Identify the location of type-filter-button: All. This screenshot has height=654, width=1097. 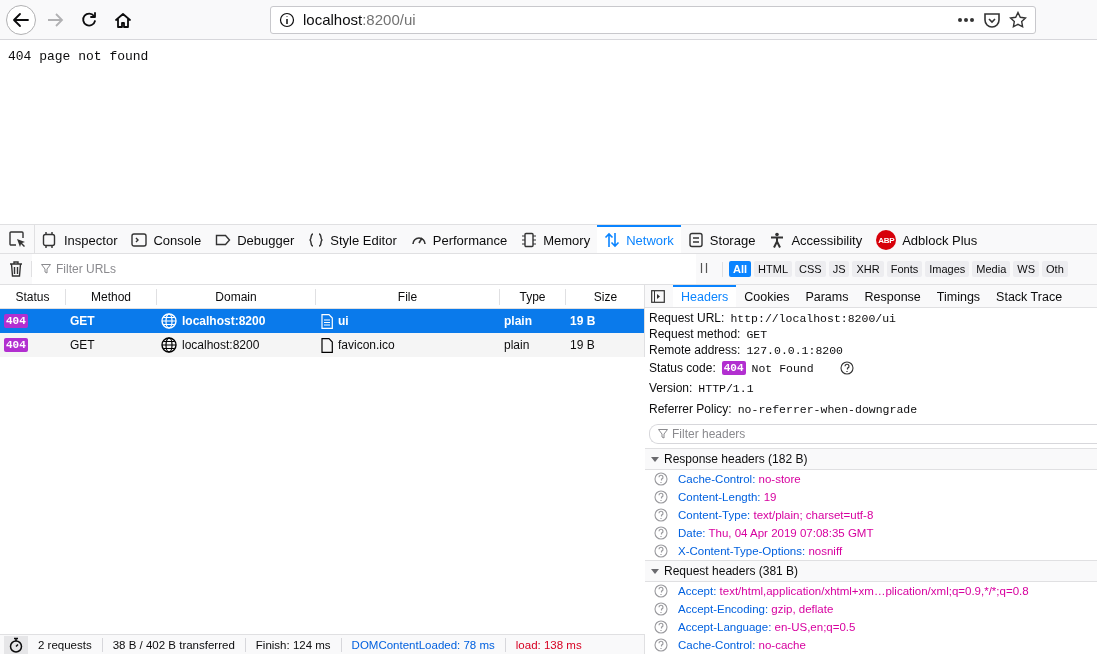
(740, 269).